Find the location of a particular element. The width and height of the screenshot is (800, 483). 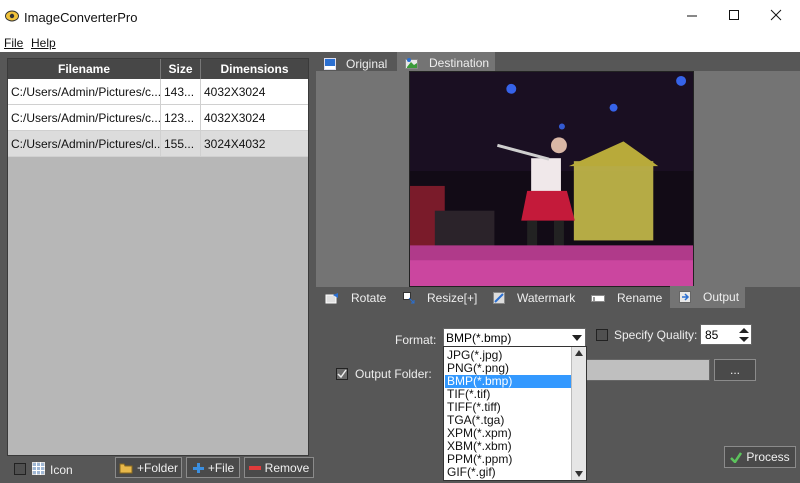

tab-resize-label: Resize[+] is located at coordinates (452, 298).